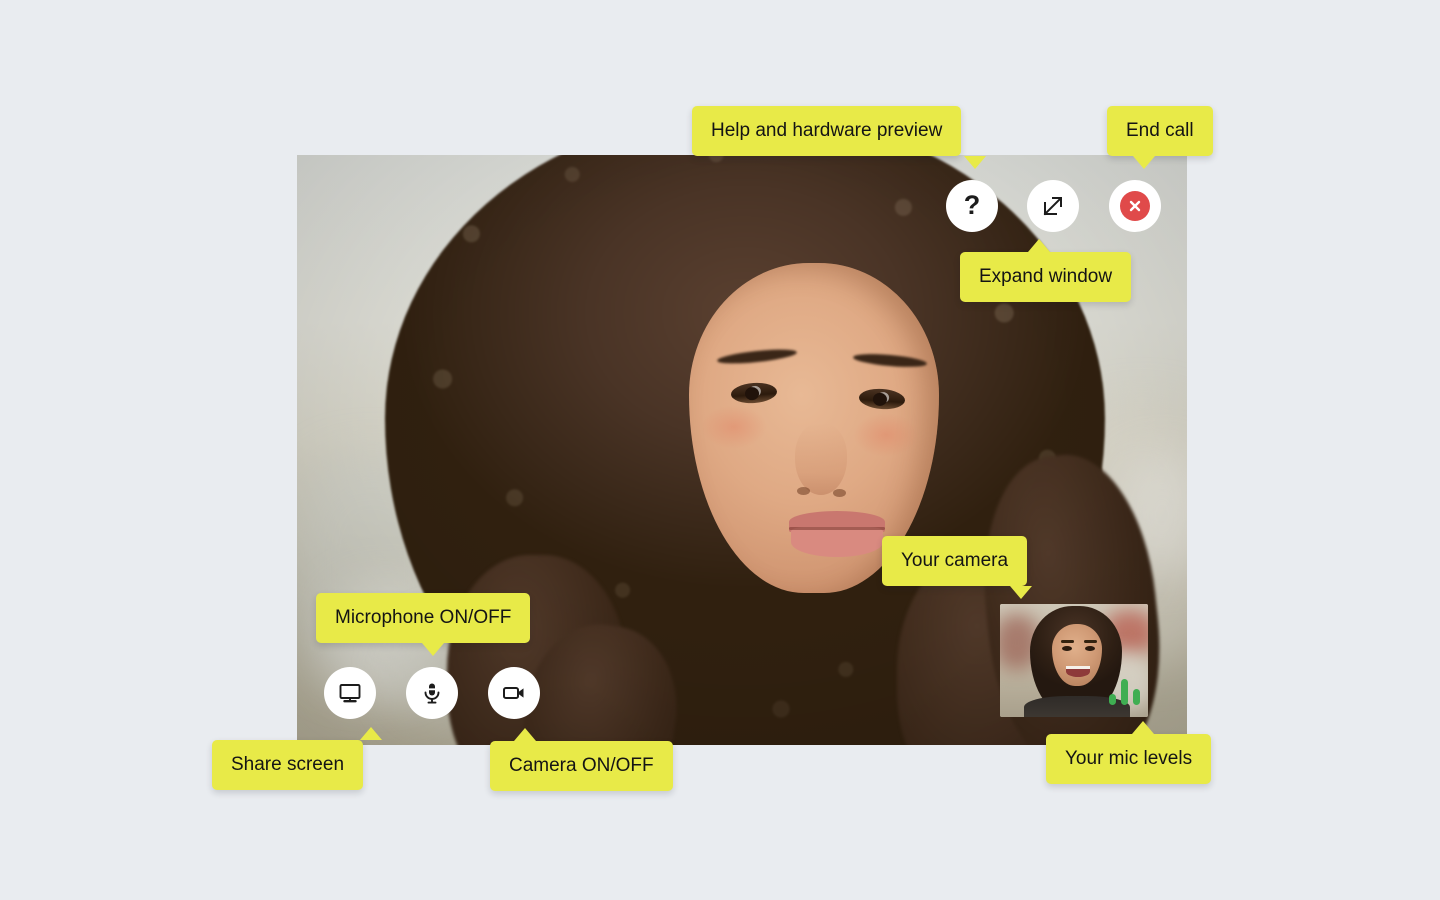 The height and width of the screenshot is (900, 1440). I want to click on end-call-icon, so click(1135, 206).